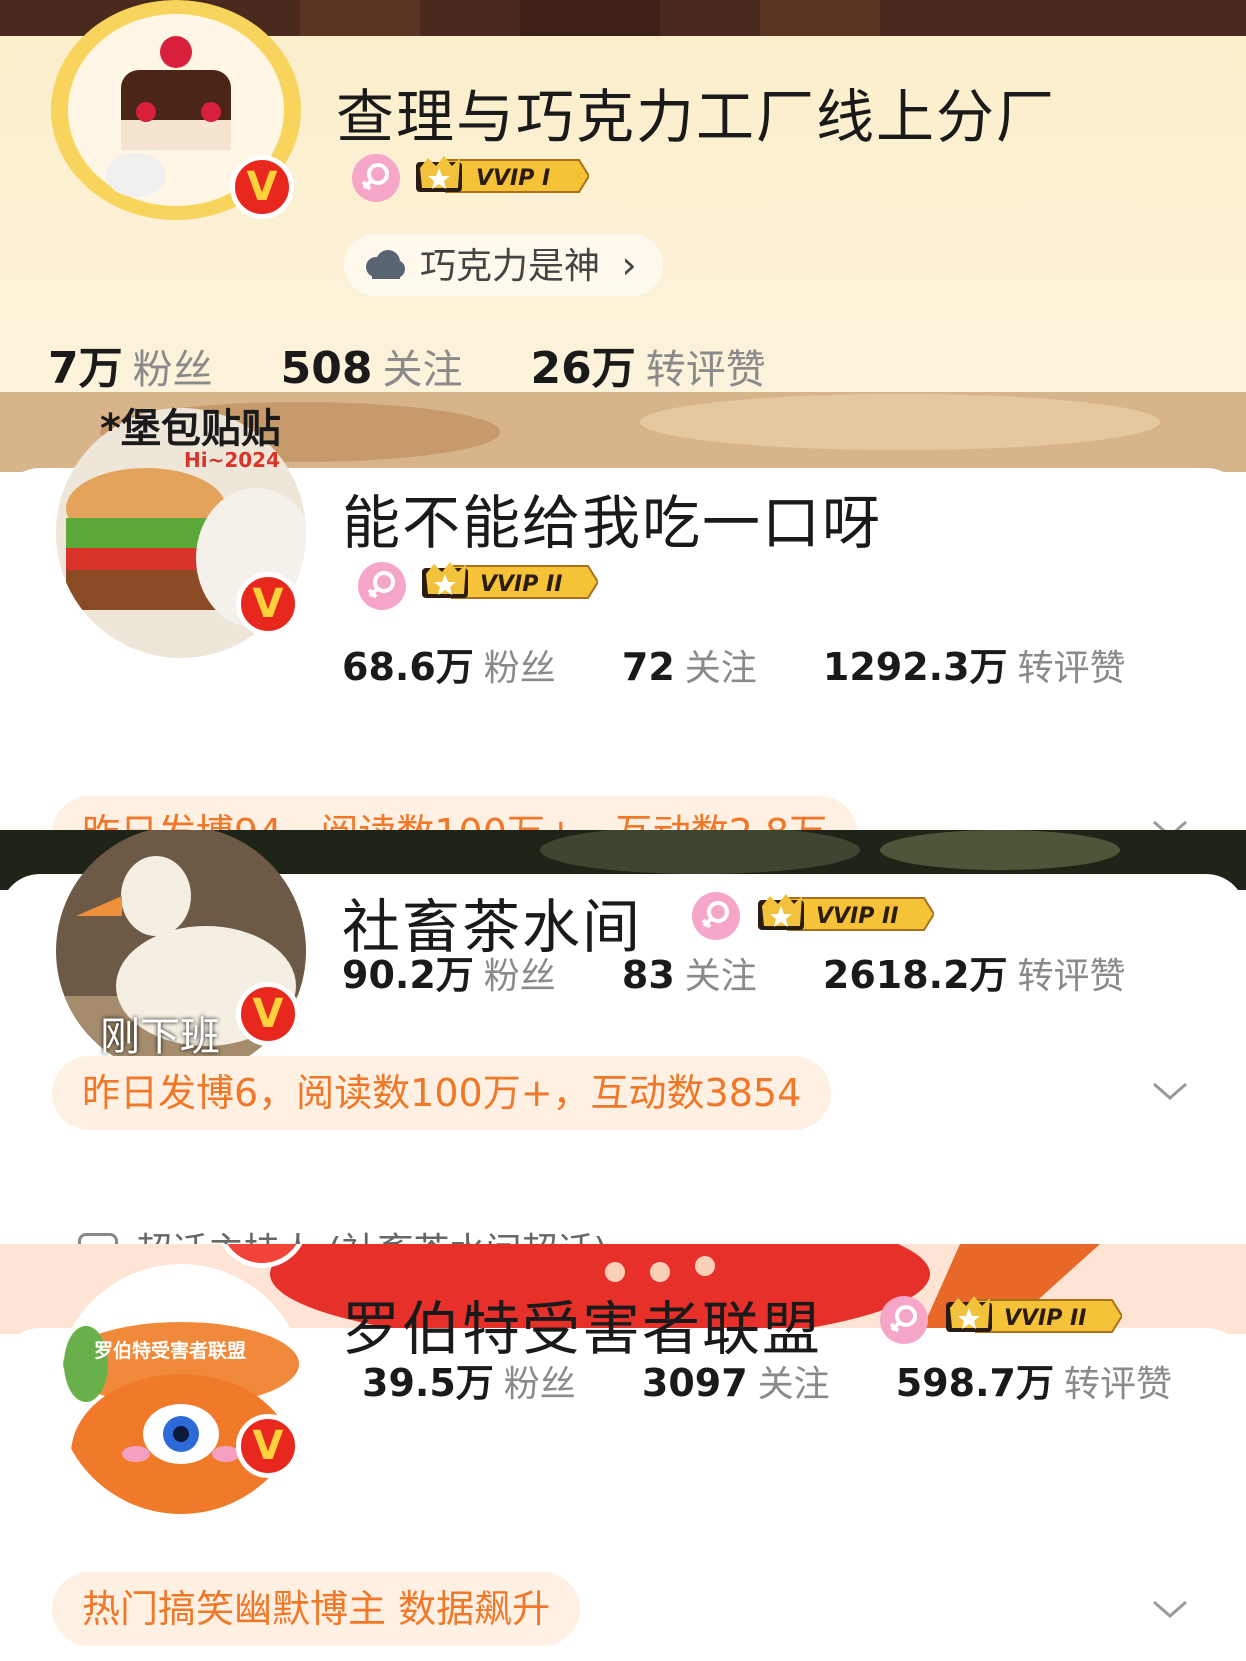 The height and width of the screenshot is (1661, 1246). I want to click on vvip-level-text: VVIP I, so click(513, 178).